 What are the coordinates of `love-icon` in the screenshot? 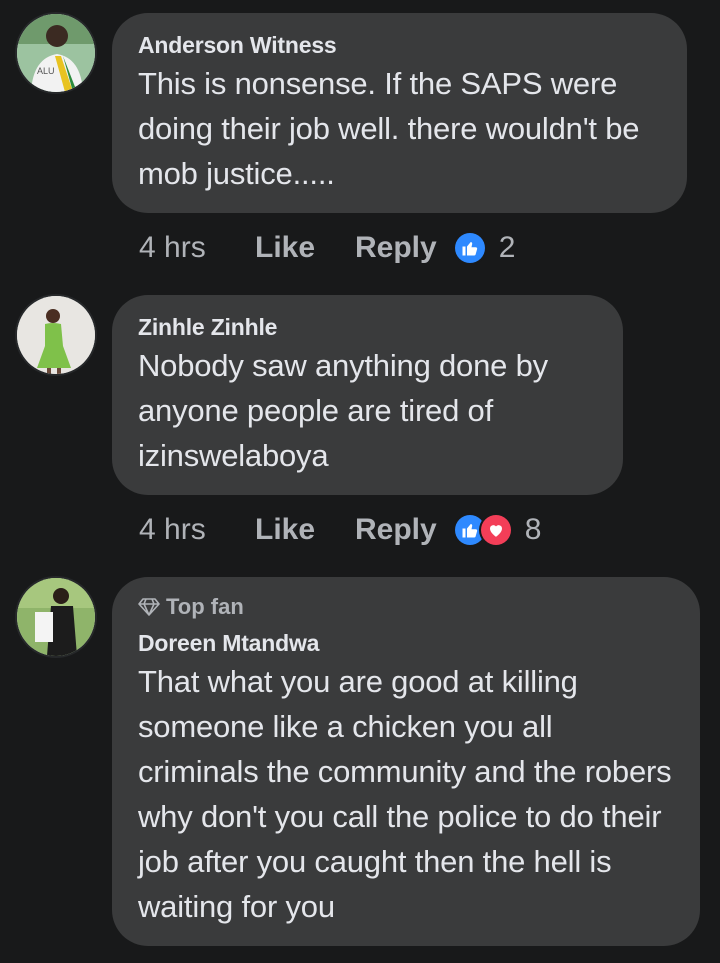 It's located at (495, 530).